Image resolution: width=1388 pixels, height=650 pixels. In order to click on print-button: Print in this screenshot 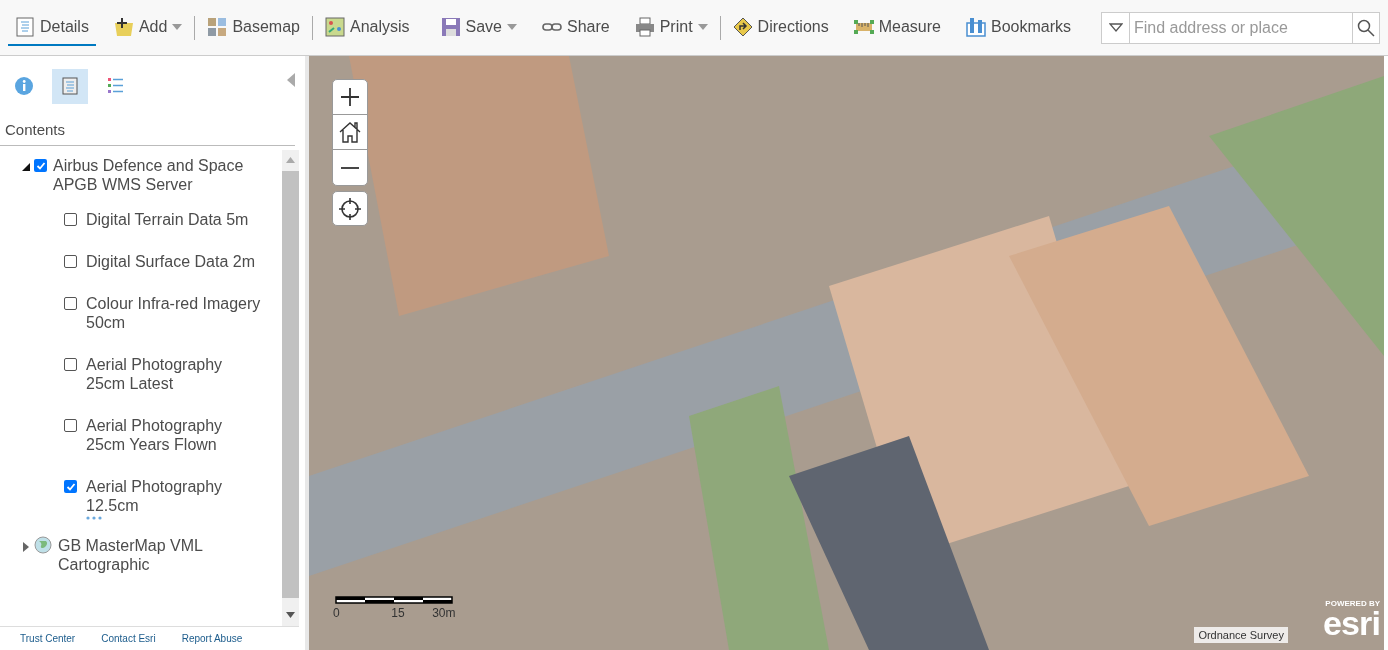, I will do `click(671, 27)`.